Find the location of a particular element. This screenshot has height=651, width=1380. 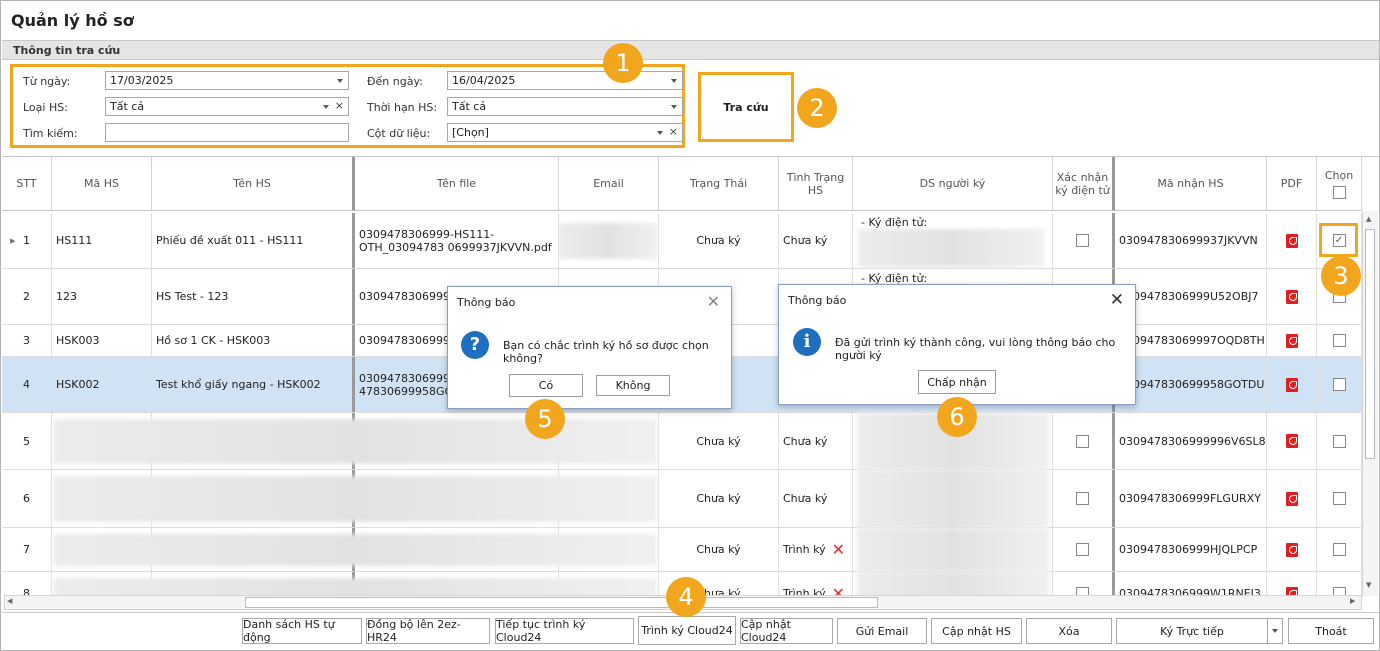

exit-button: Thoát is located at coordinates (1331, 631).